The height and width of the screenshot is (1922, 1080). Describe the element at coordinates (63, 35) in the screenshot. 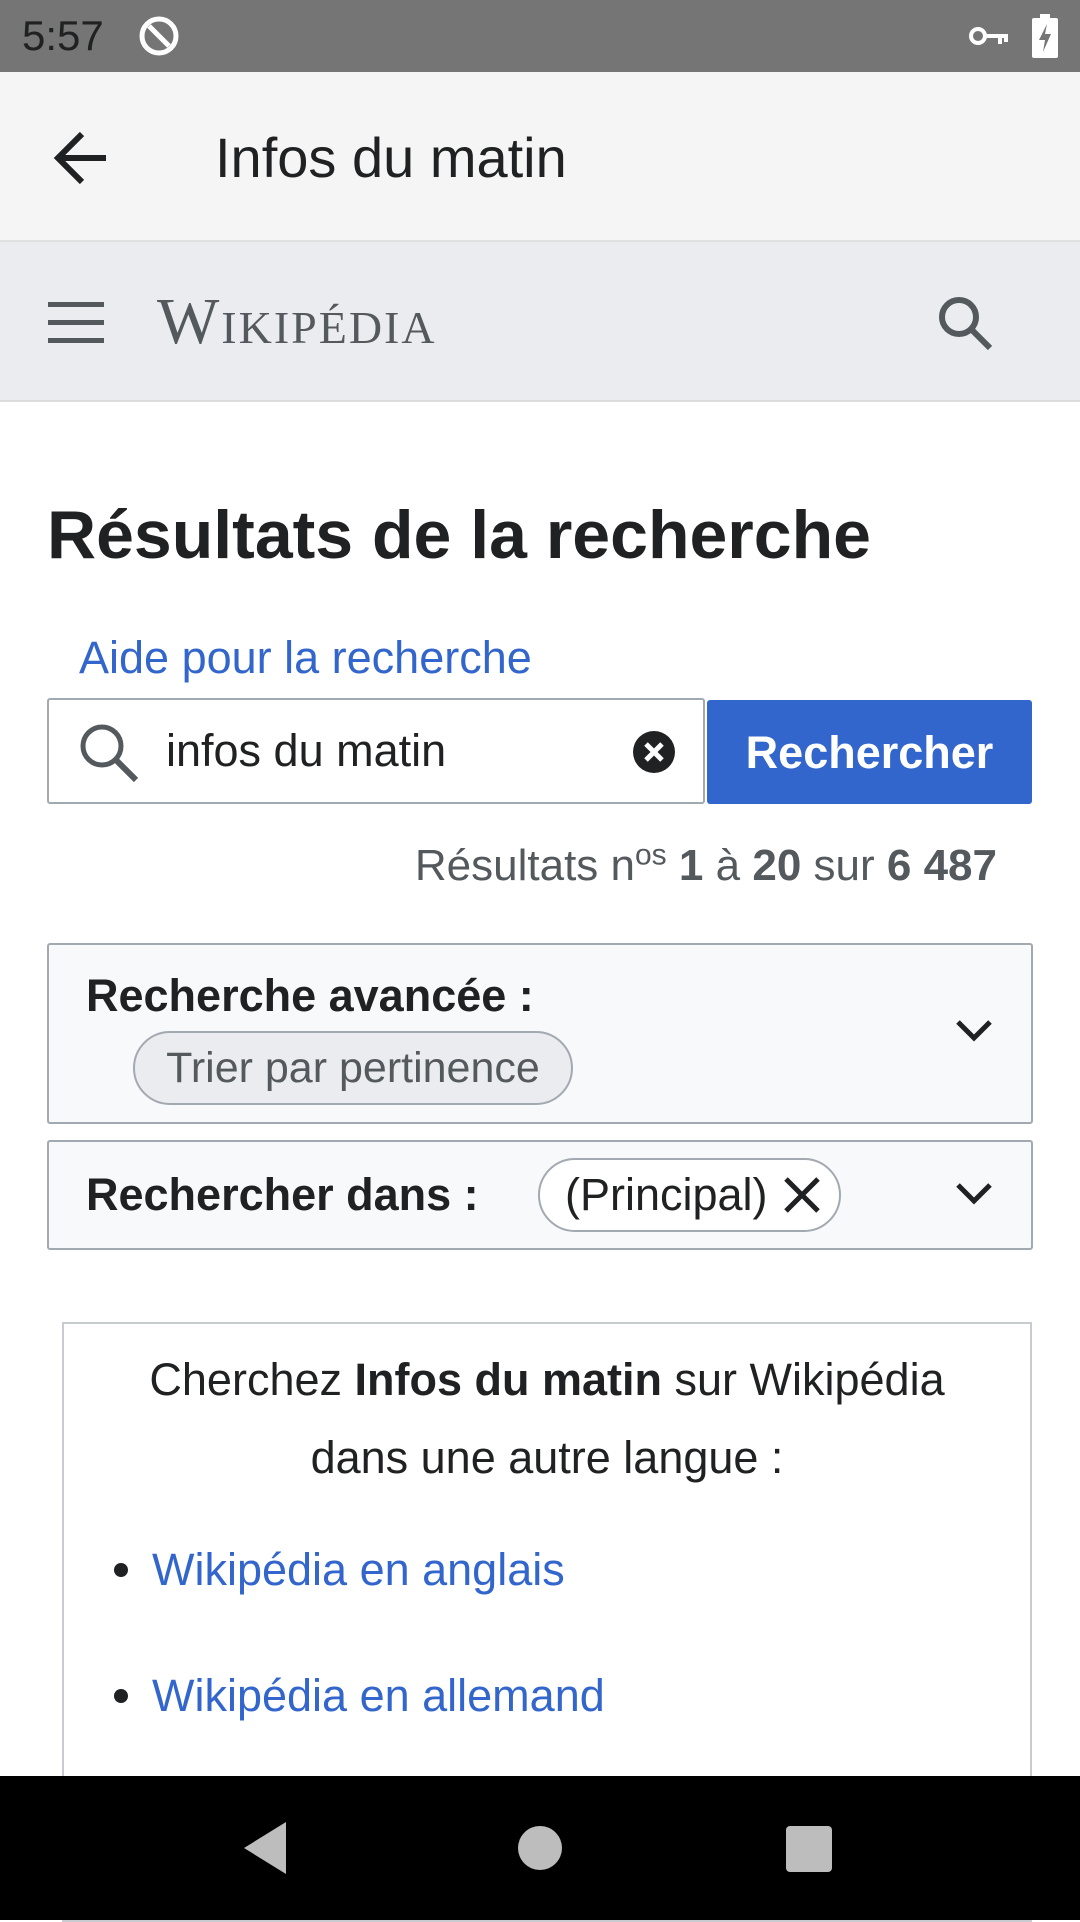

I see `status-time: 5:57` at that location.